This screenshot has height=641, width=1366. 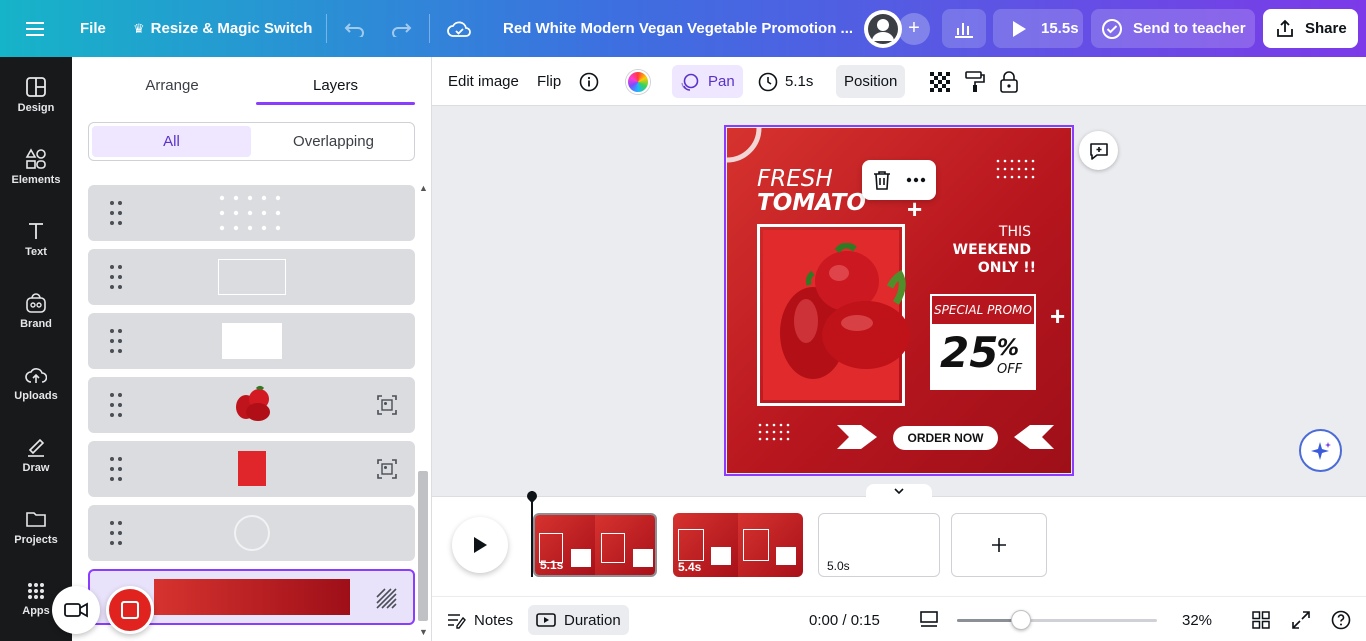 What do you see at coordinates (871, 81) in the screenshot?
I see `position-button: Position` at bounding box center [871, 81].